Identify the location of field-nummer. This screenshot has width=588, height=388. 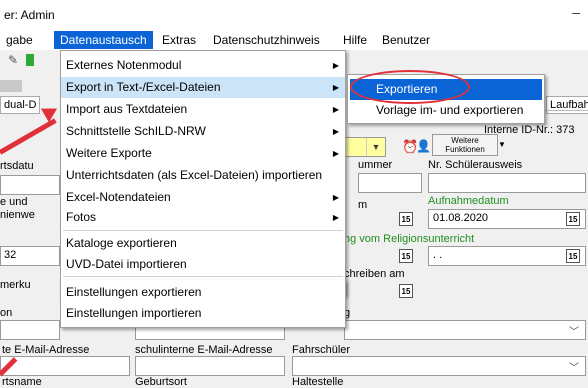
(390, 183).